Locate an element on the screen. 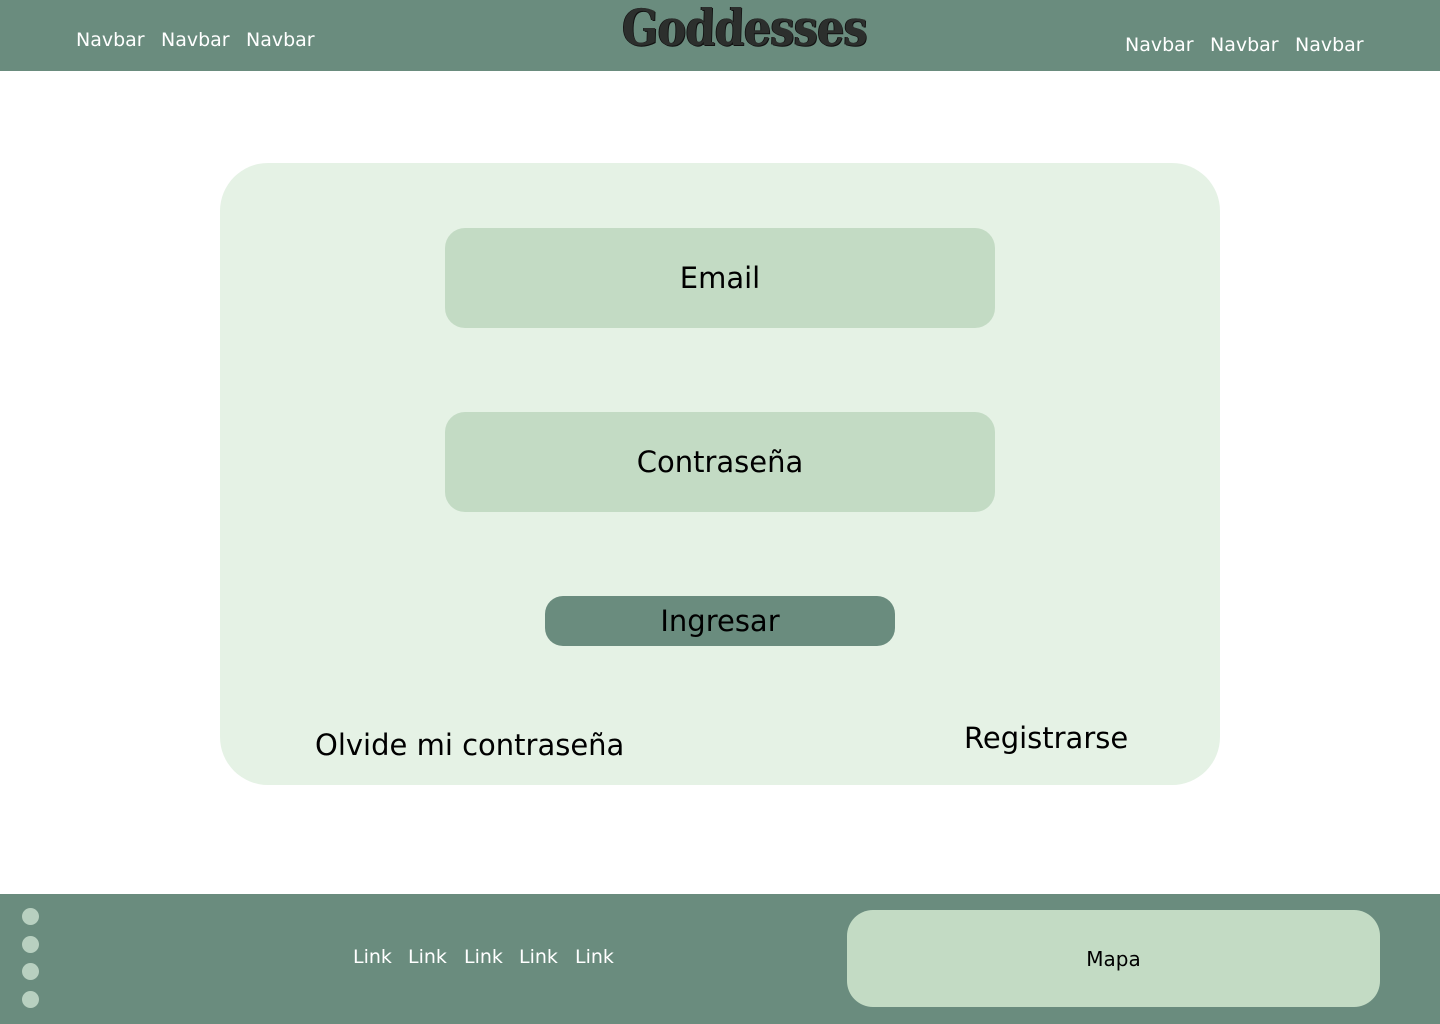 The height and width of the screenshot is (1024, 1440). map-label: Mapa is located at coordinates (1113, 958).